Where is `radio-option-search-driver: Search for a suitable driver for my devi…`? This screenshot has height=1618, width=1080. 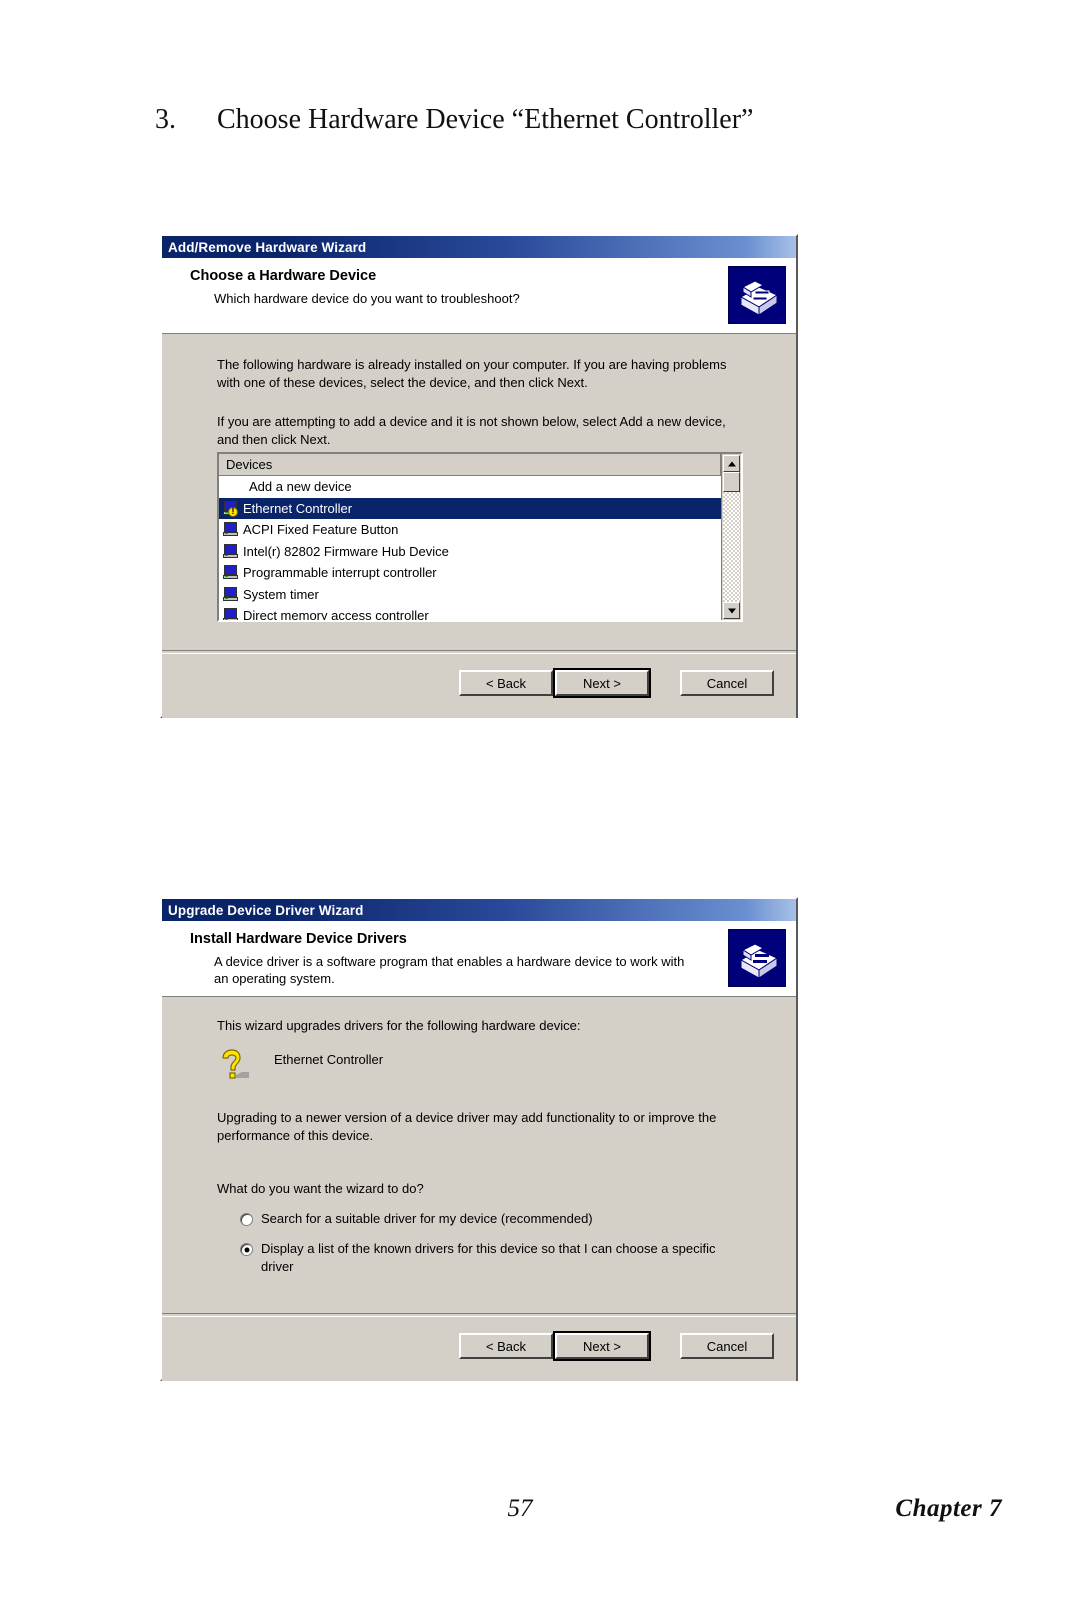
radio-option-search-driver: Search for a suitable driver for my devi… is located at coordinates (490, 1219).